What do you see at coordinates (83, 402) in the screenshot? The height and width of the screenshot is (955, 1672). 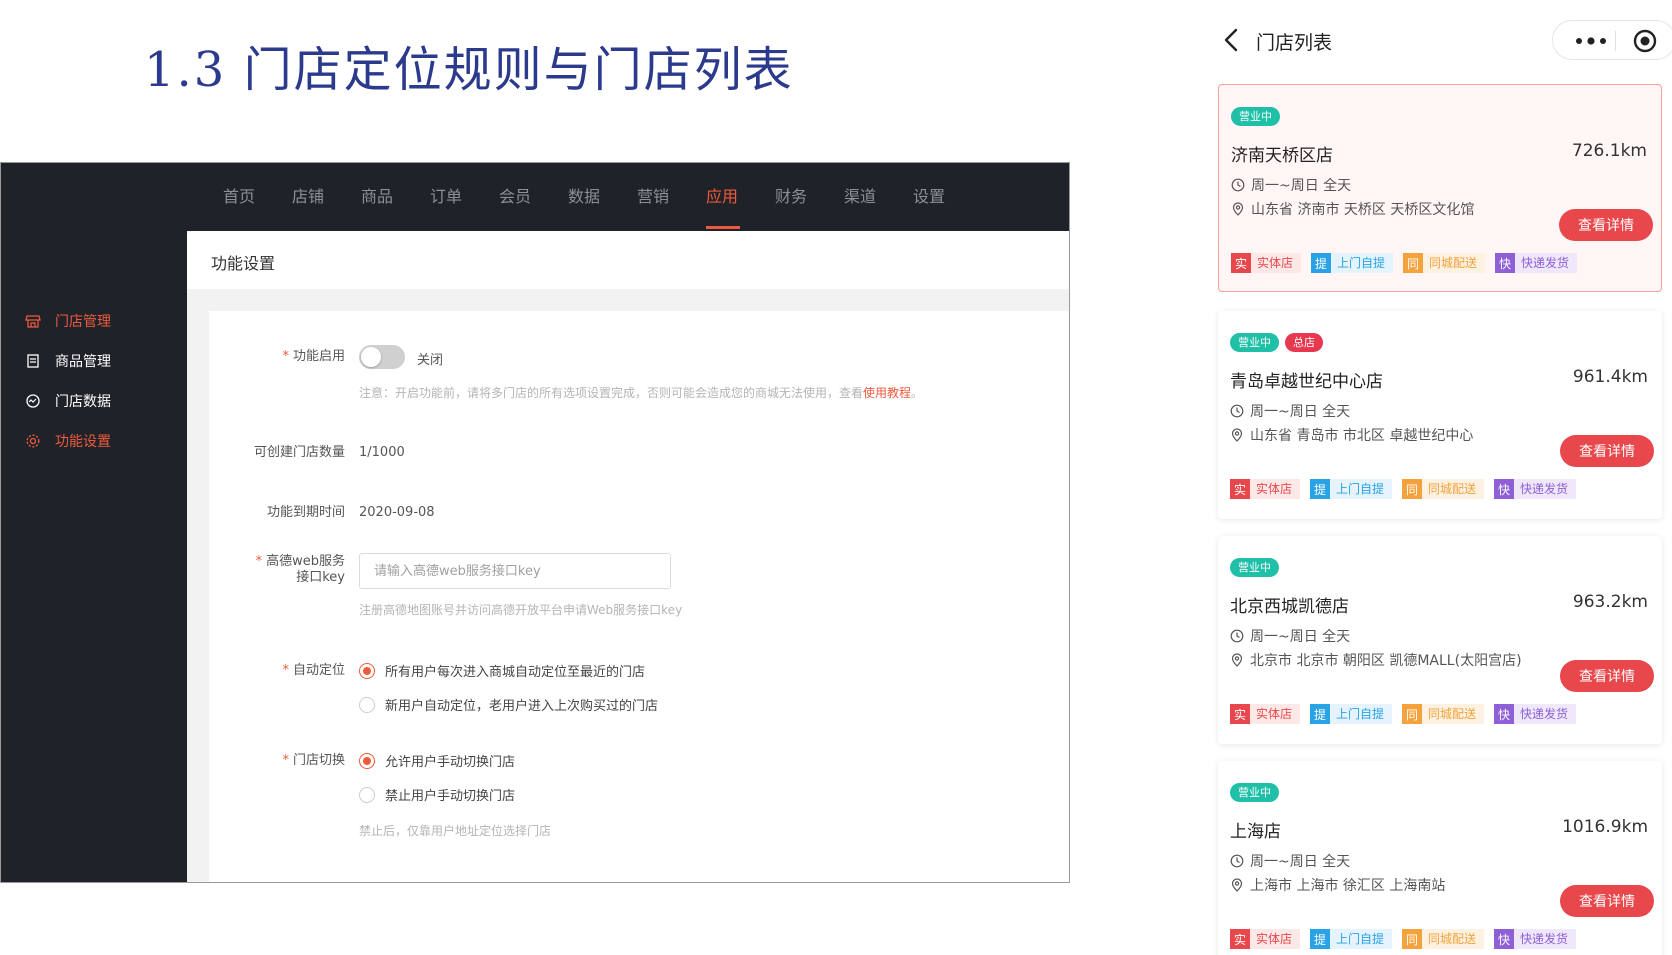 I see `sidebar-item-label: 门店数据` at bounding box center [83, 402].